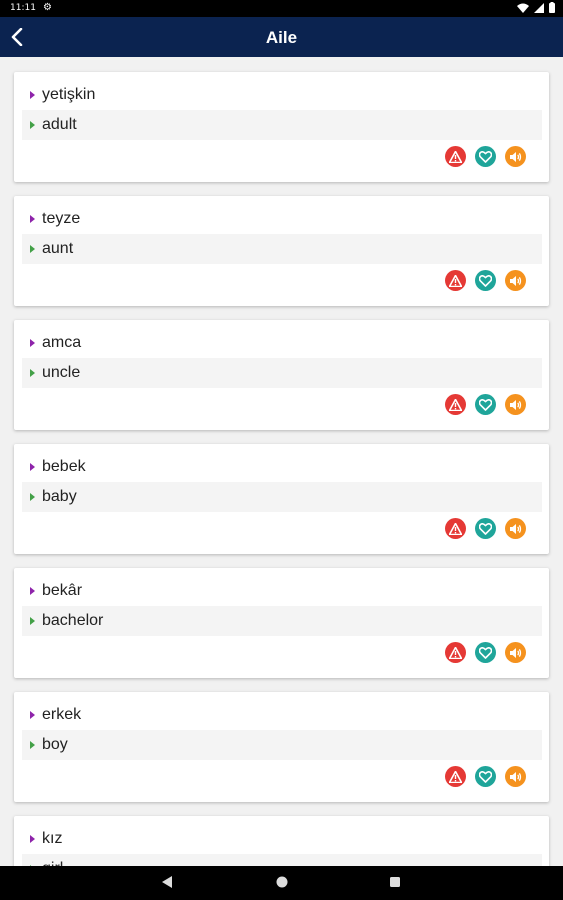 The width and height of the screenshot is (563, 900). What do you see at coordinates (523, 8) in the screenshot?
I see `wifi-icon` at bounding box center [523, 8].